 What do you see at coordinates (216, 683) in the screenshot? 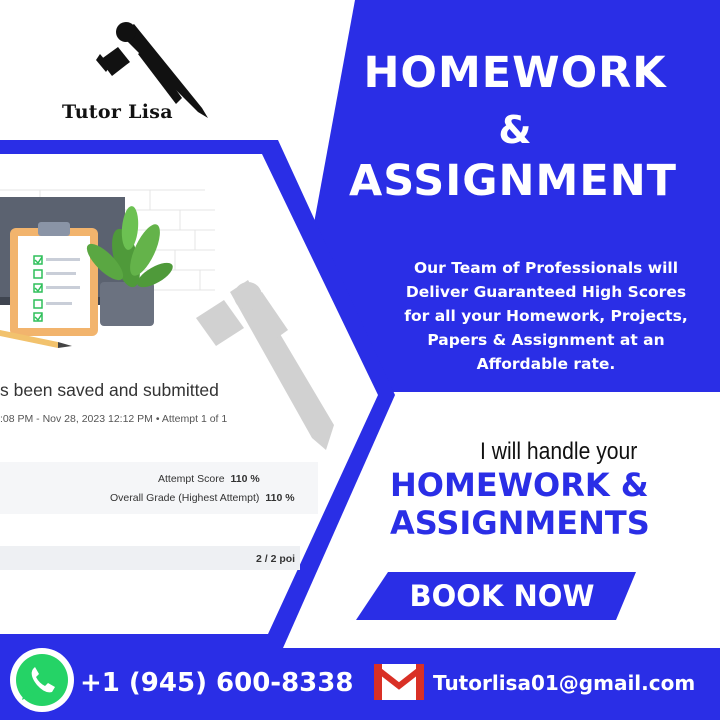
I see `phone-number: +1 (945) 600-8338` at bounding box center [216, 683].